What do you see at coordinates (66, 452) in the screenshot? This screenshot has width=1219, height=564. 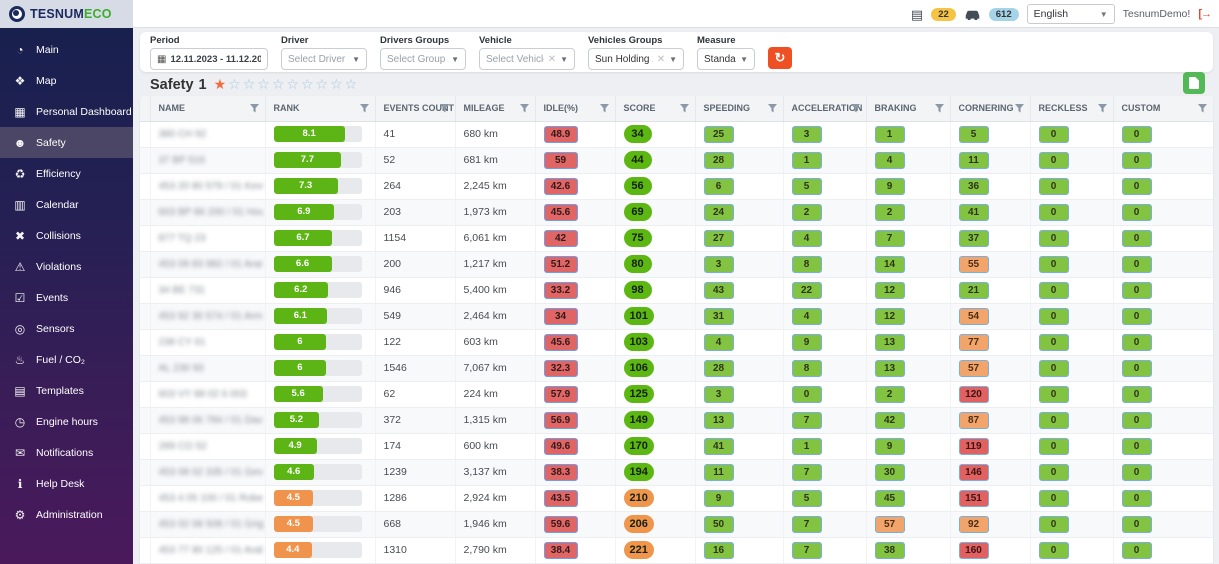 I see `sidebar-item-notifications: ✉ Notifications` at bounding box center [66, 452].